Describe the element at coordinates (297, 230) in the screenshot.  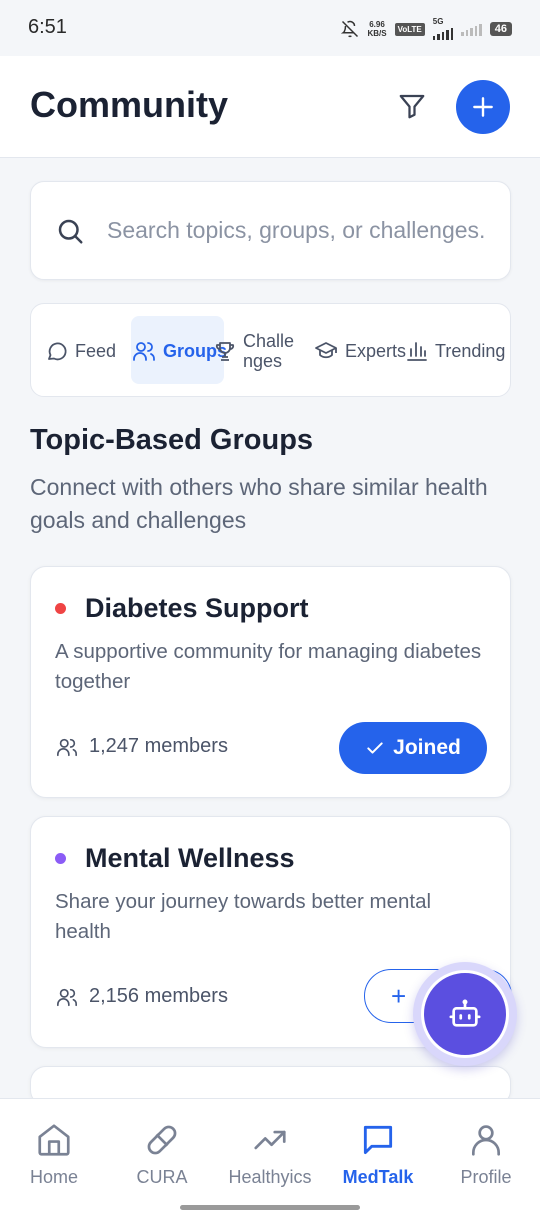
I see `search-input` at that location.